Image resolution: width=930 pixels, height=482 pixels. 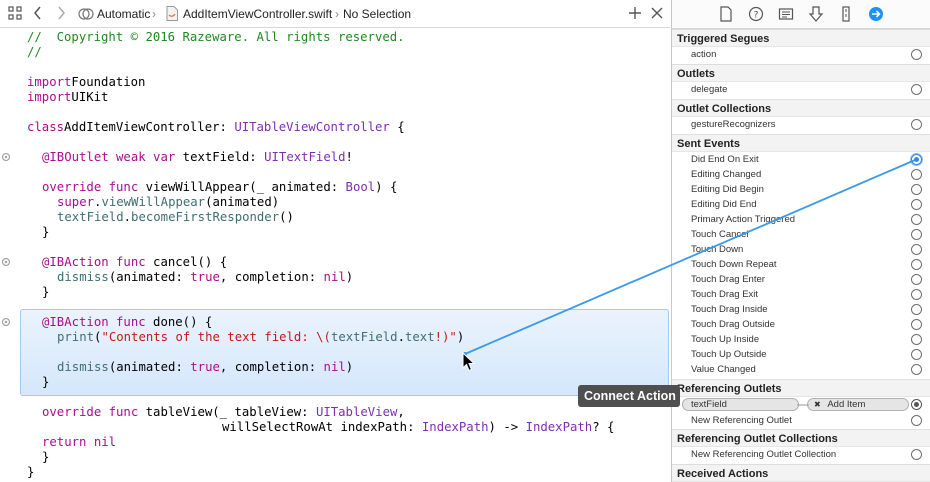 What do you see at coordinates (801, 264) in the screenshot?
I see `sent-event-row: Touch Down Repeat` at bounding box center [801, 264].